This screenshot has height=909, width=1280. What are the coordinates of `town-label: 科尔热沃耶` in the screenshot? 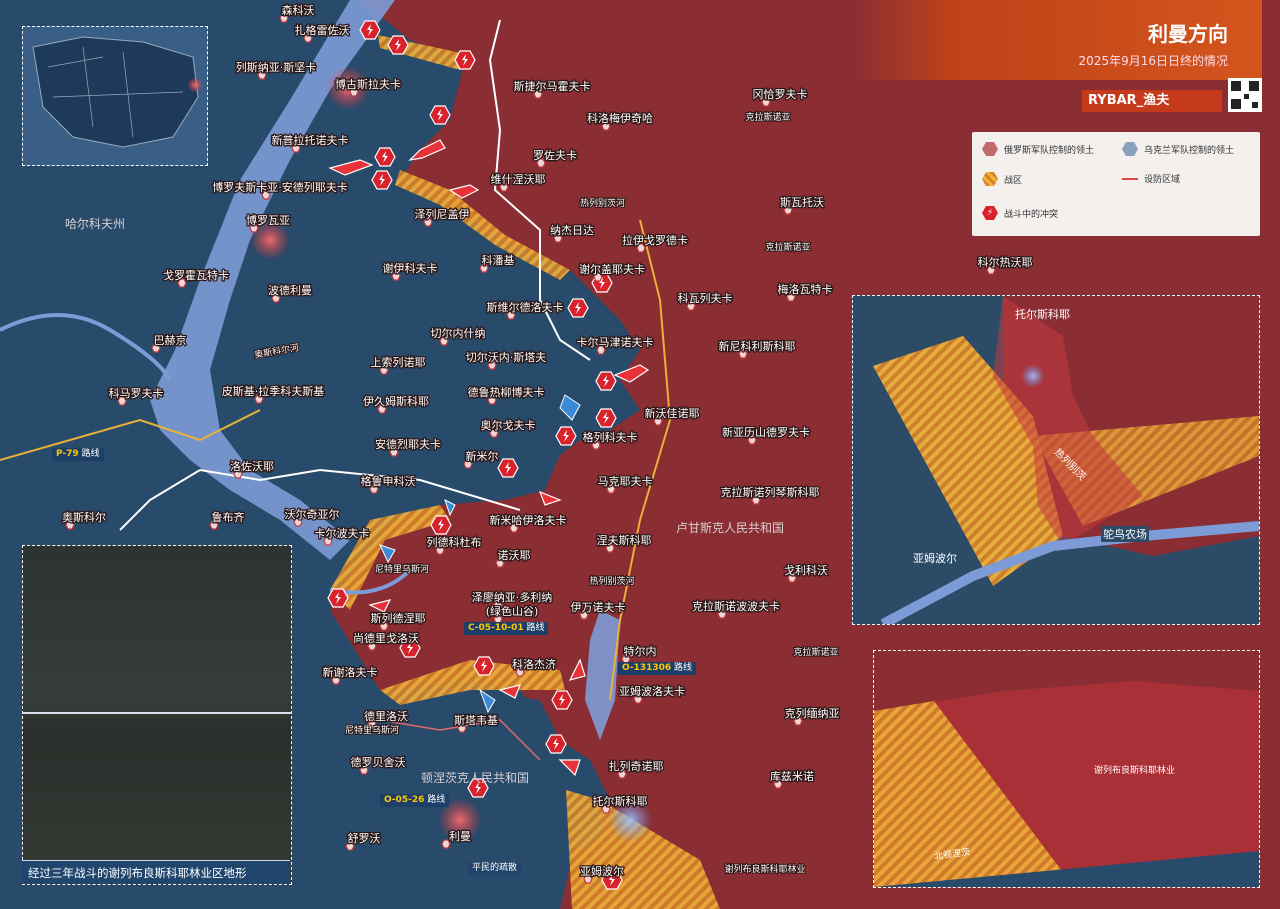 It's located at (1005, 262).